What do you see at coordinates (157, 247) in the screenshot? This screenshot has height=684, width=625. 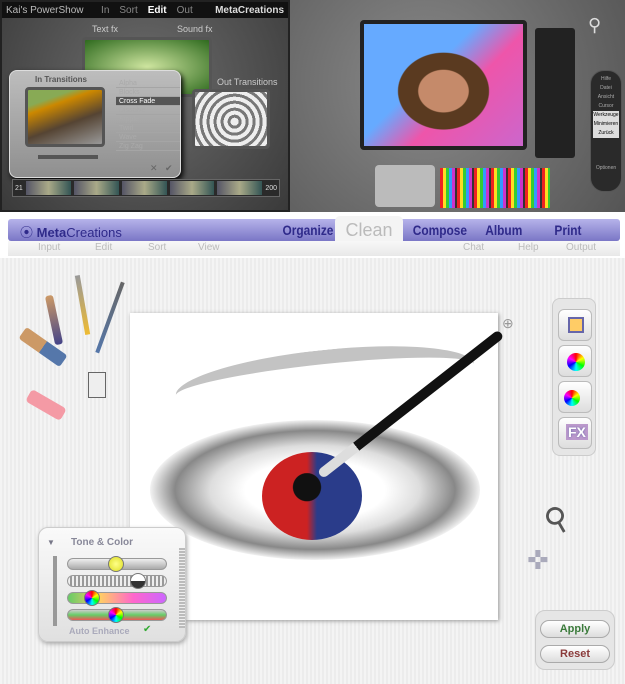 I see `submenu-sort: Sort` at bounding box center [157, 247].